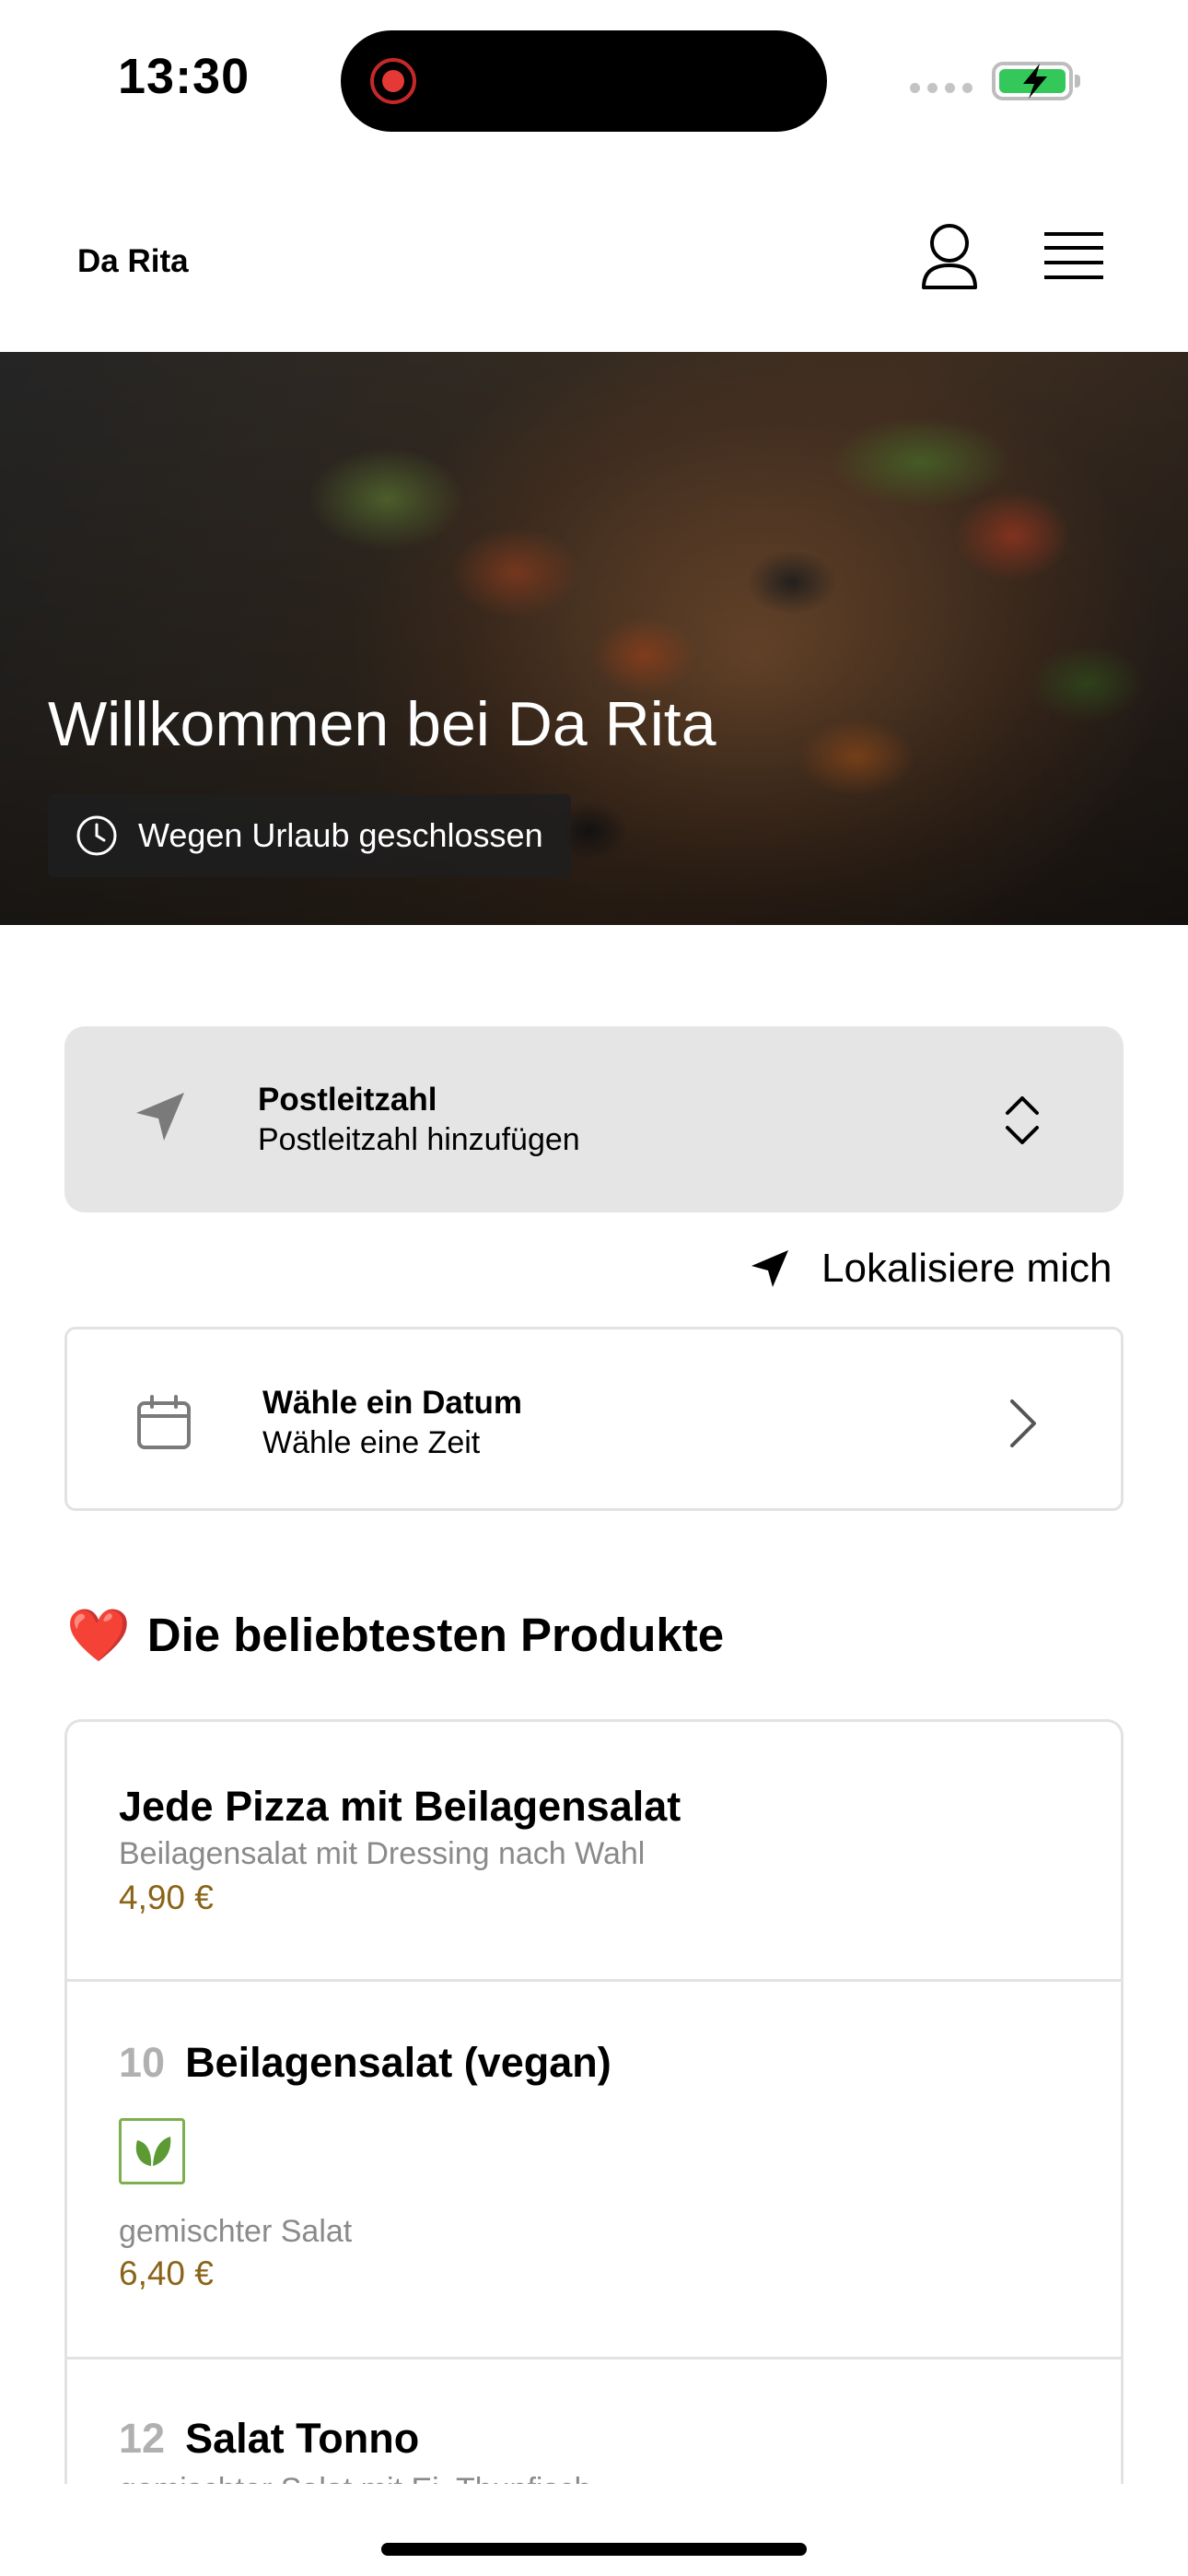 This screenshot has width=1188, height=2576. What do you see at coordinates (347, 1100) in the screenshot?
I see `zip-code-label: Postleitzahl` at bounding box center [347, 1100].